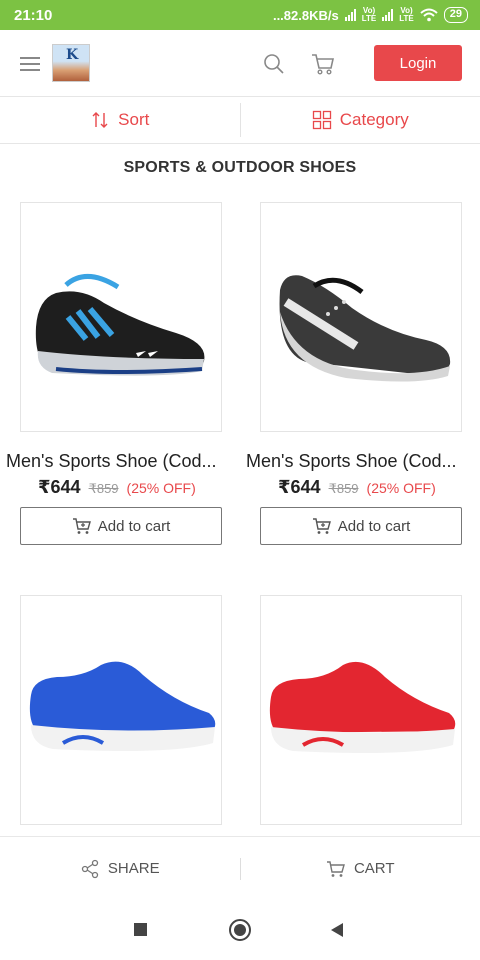  Describe the element at coordinates (455, 15) in the screenshot. I see `battery-icon: 29` at that location.